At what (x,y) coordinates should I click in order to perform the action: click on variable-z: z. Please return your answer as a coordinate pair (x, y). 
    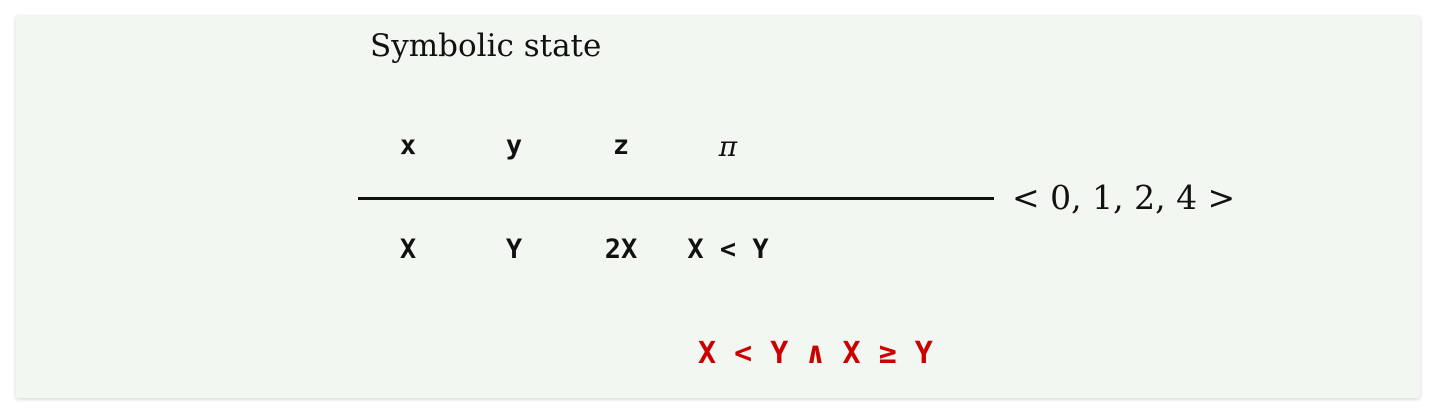
    Looking at the image, I should click on (621, 145).